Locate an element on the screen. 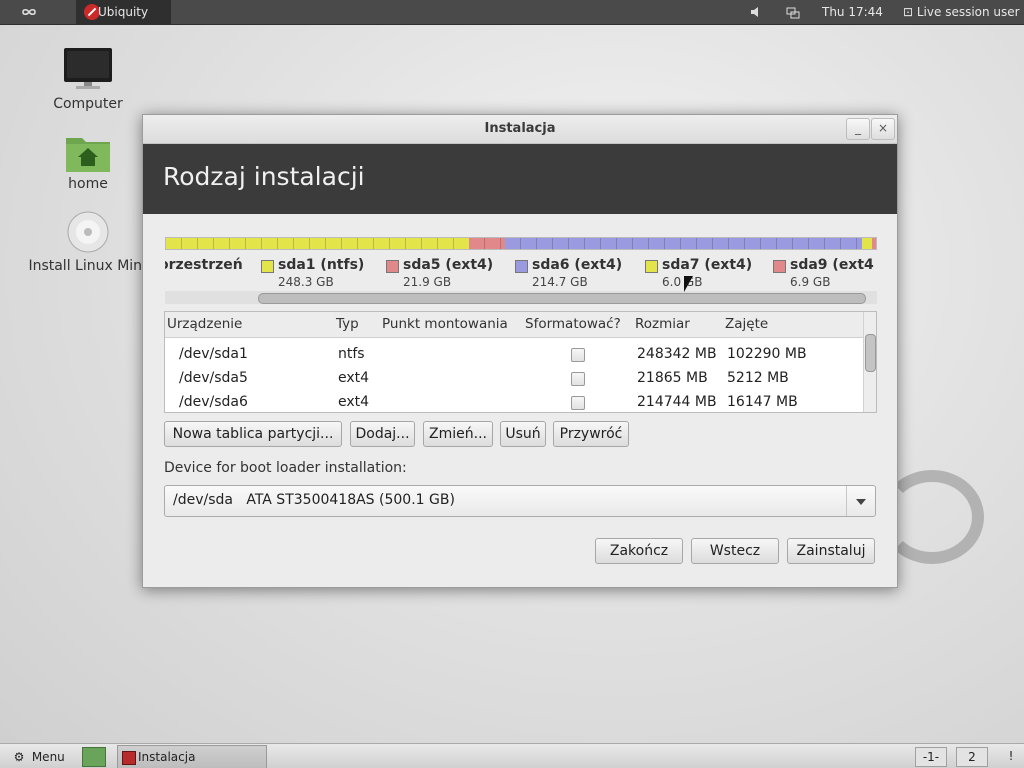 This screenshot has height=768, width=1024. window-title: Instalacja is located at coordinates (520, 128).